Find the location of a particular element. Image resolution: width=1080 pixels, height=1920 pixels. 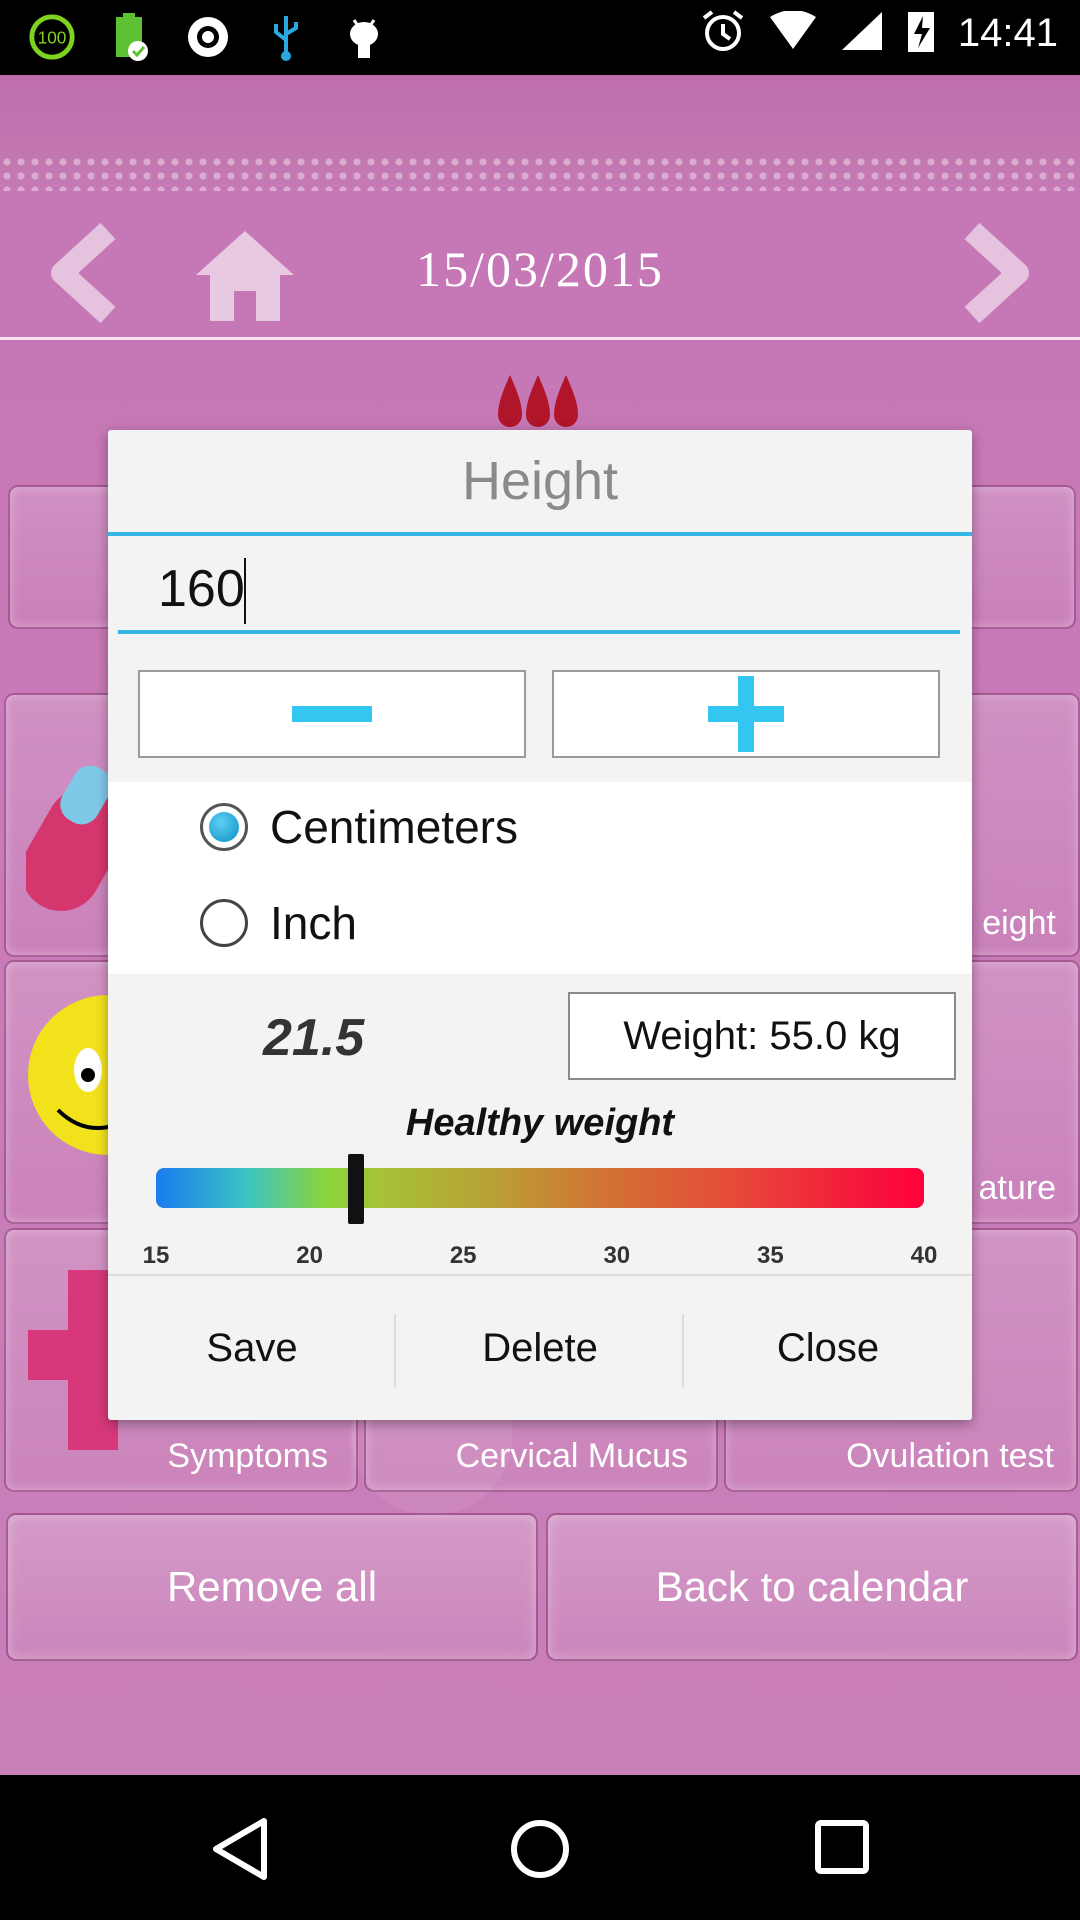

scale-tick: 30 is located at coordinates (617, 1255).